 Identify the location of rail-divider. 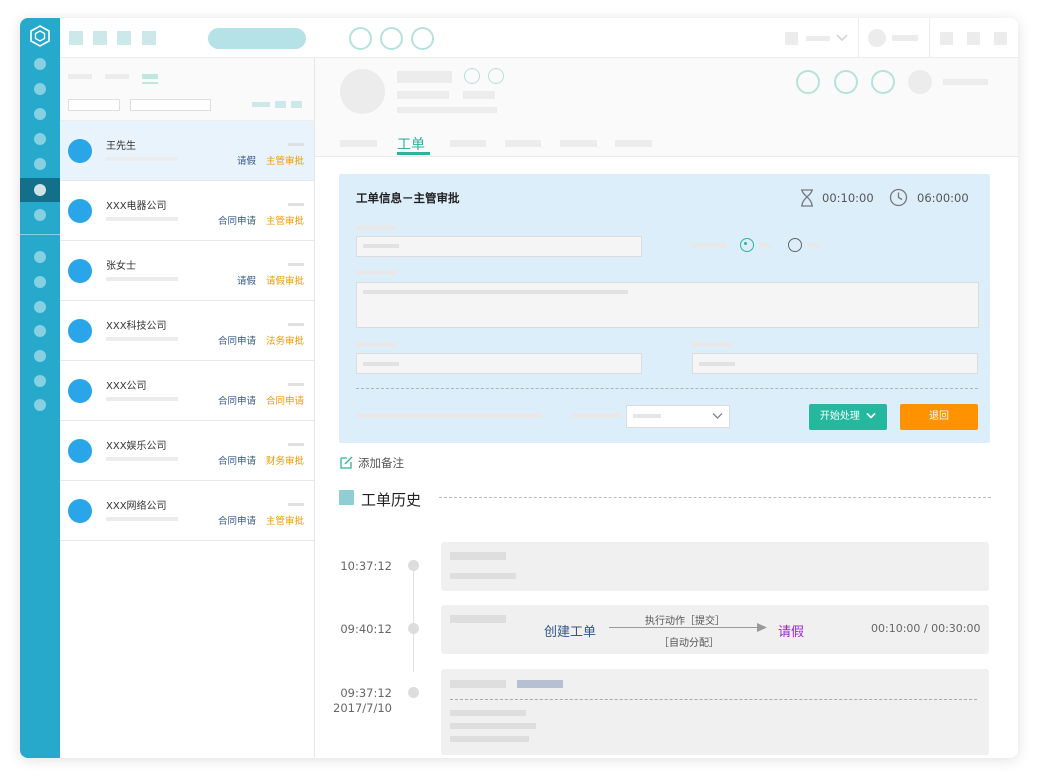
(40, 234).